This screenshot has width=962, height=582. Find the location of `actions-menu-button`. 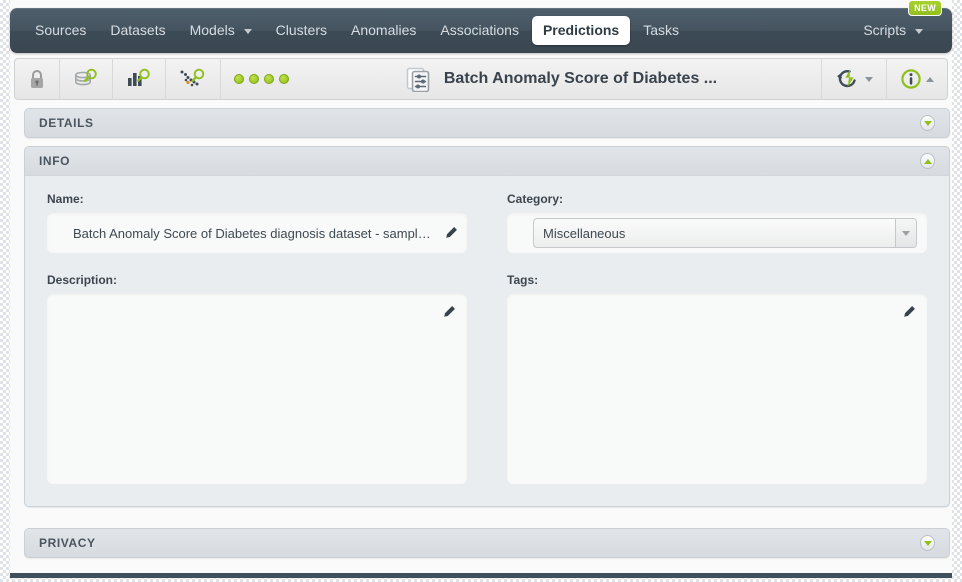

actions-menu-button is located at coordinates (853, 79).